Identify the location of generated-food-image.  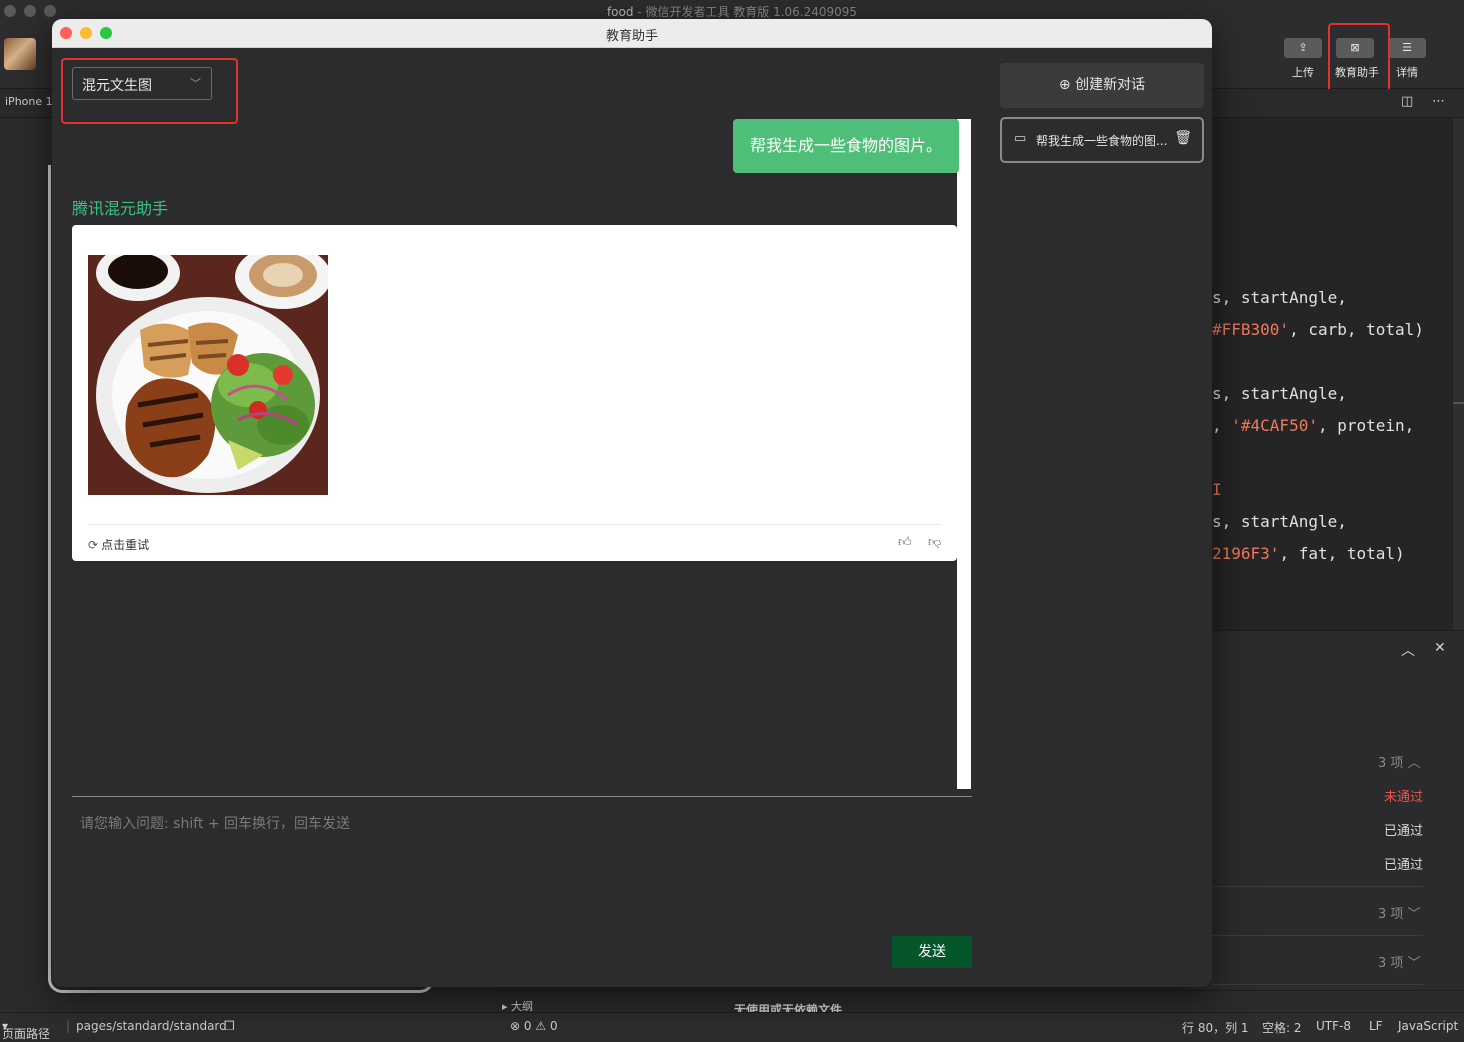
(208, 375).